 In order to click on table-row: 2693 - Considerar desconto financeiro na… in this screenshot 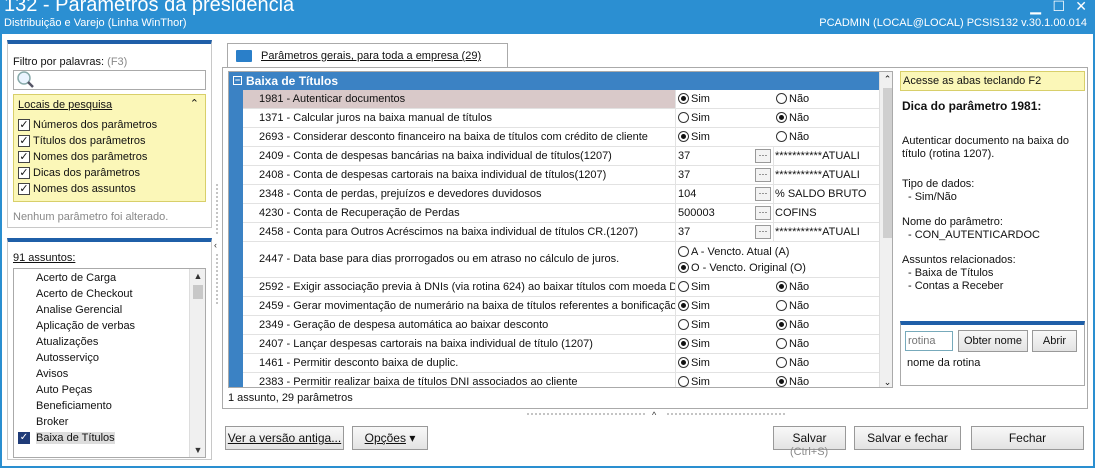, I will do `click(561, 137)`.